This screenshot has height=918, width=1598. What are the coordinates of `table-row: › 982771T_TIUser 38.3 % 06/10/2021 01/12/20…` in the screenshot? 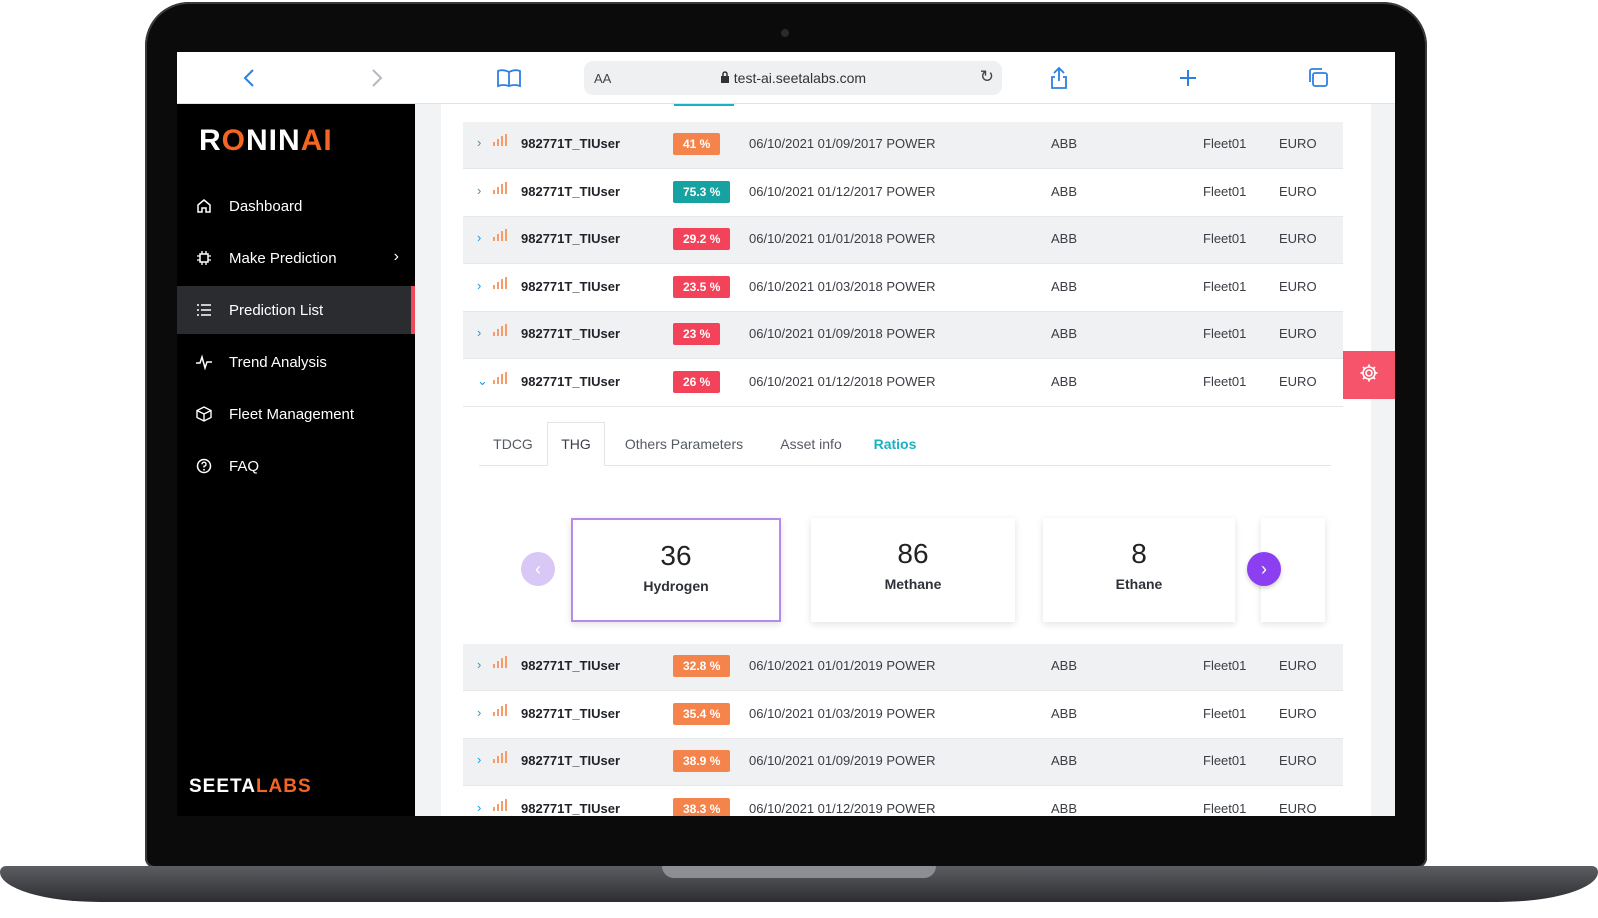 It's located at (903, 801).